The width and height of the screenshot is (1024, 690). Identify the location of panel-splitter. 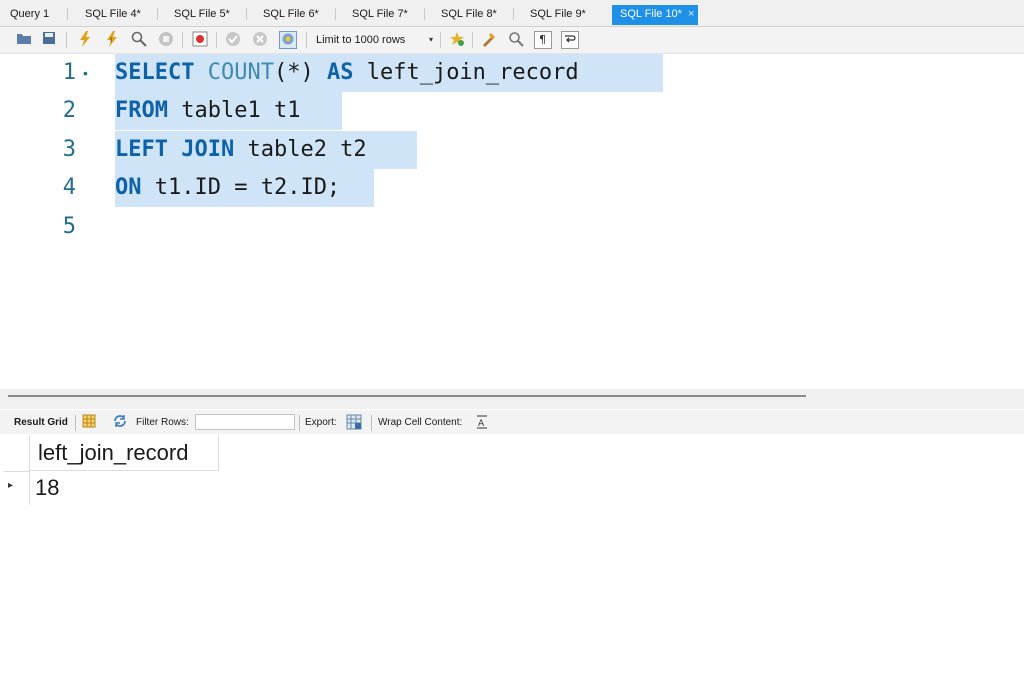
(512, 399).